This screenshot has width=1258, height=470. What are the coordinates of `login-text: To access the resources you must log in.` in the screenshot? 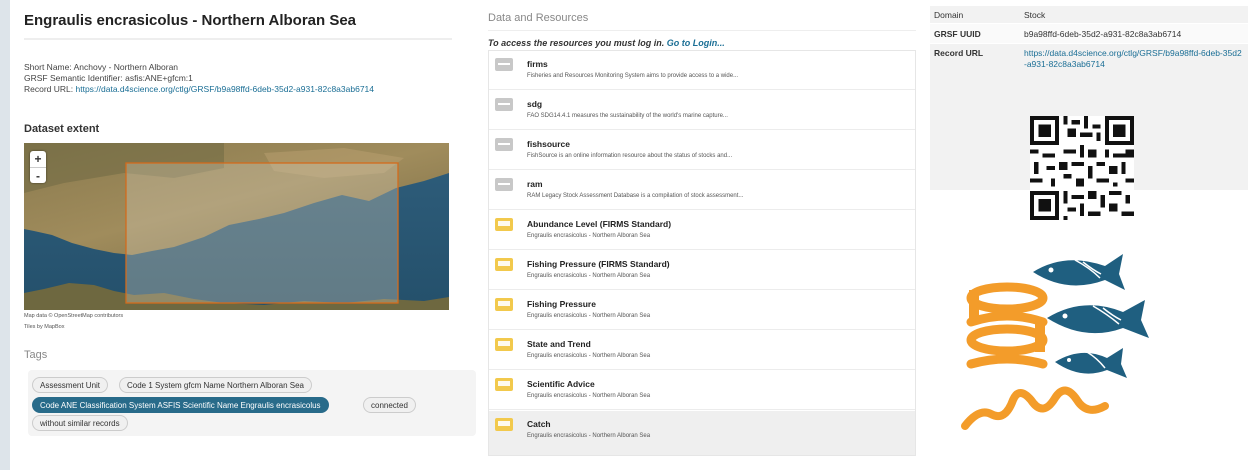 It's located at (576, 43).